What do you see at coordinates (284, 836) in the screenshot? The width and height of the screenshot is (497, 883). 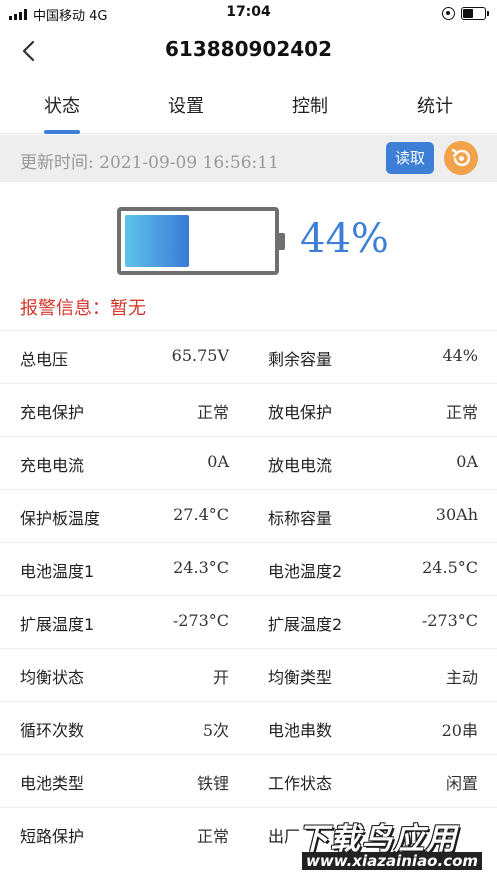 I see `row-label-right: 出厂` at bounding box center [284, 836].